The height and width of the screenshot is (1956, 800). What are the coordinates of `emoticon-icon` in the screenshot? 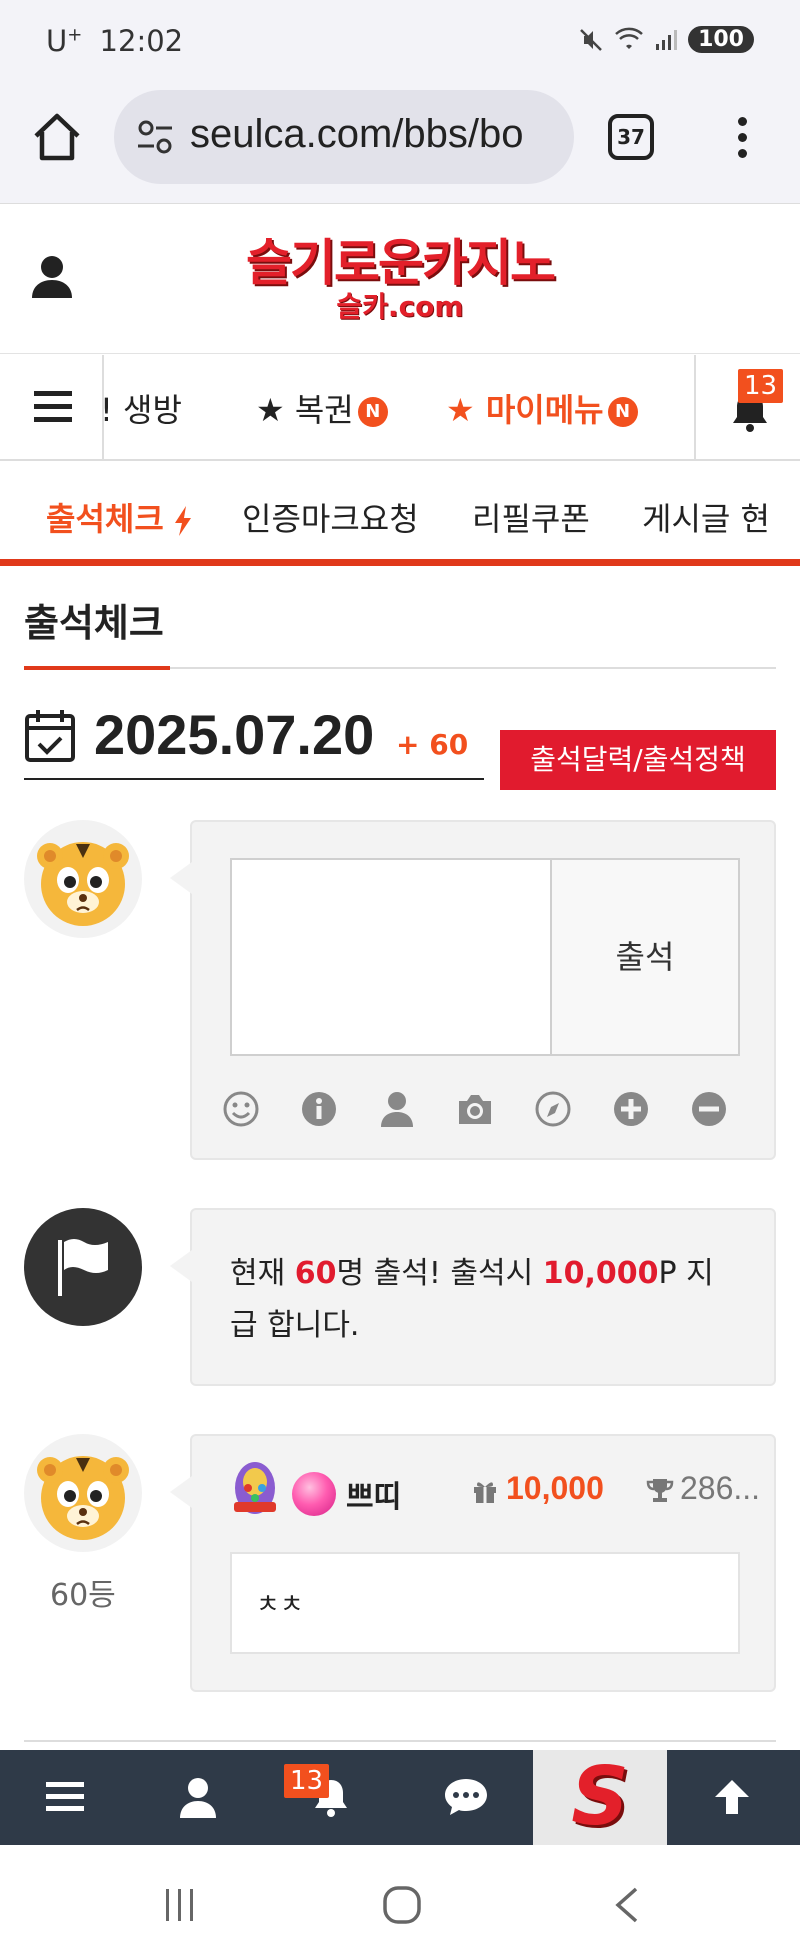 It's located at (241, 1109).